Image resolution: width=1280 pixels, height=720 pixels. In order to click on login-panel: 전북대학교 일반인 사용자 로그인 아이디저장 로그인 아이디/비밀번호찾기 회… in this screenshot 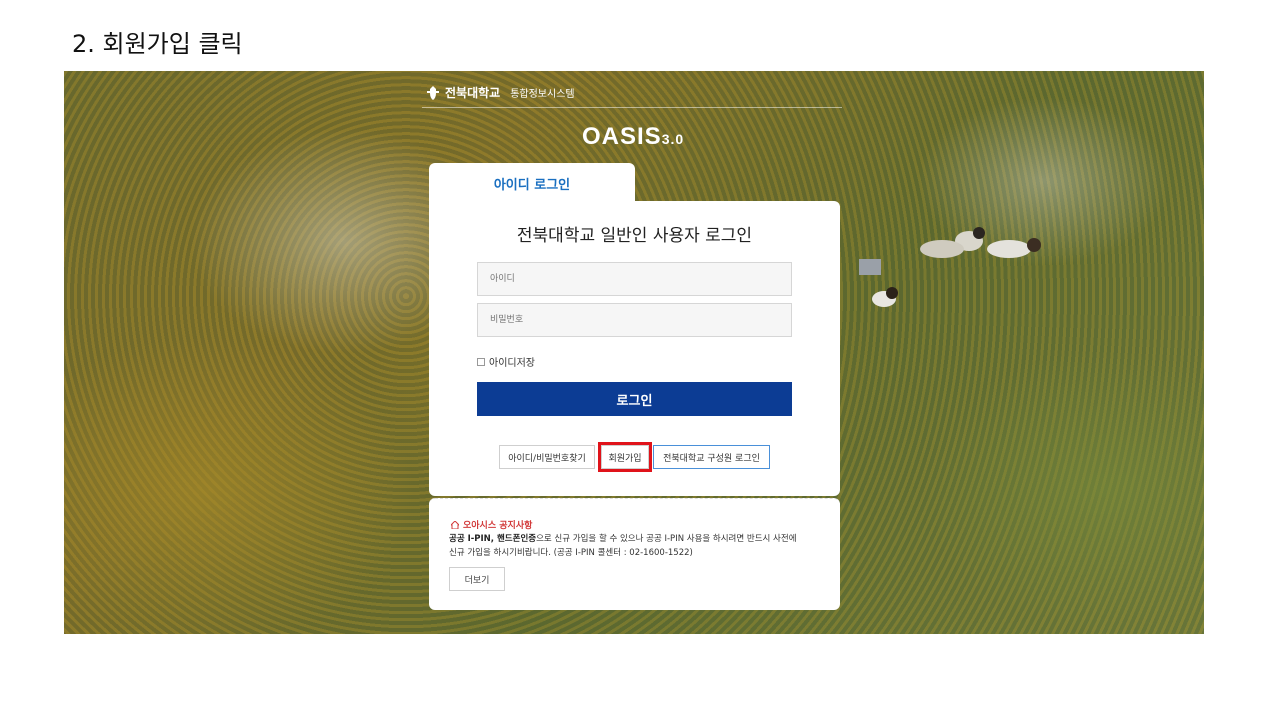, I will do `click(634, 348)`.